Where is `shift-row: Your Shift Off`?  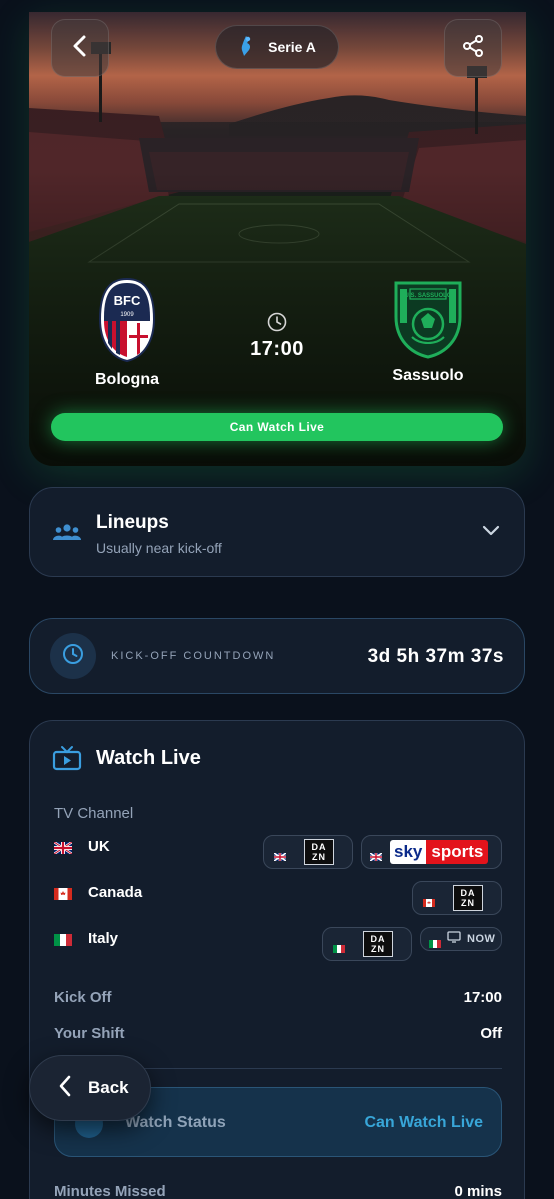
shift-row: Your Shift Off is located at coordinates (278, 1033).